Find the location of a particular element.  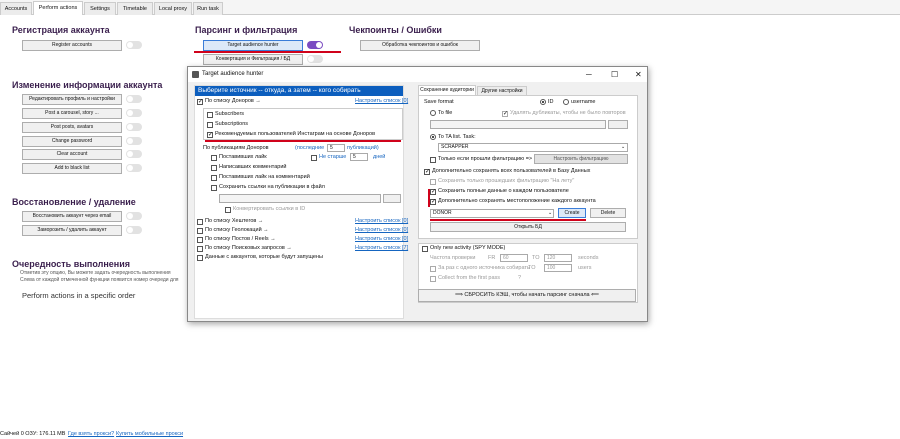

help-icon: ? is located at coordinates (519, 278).